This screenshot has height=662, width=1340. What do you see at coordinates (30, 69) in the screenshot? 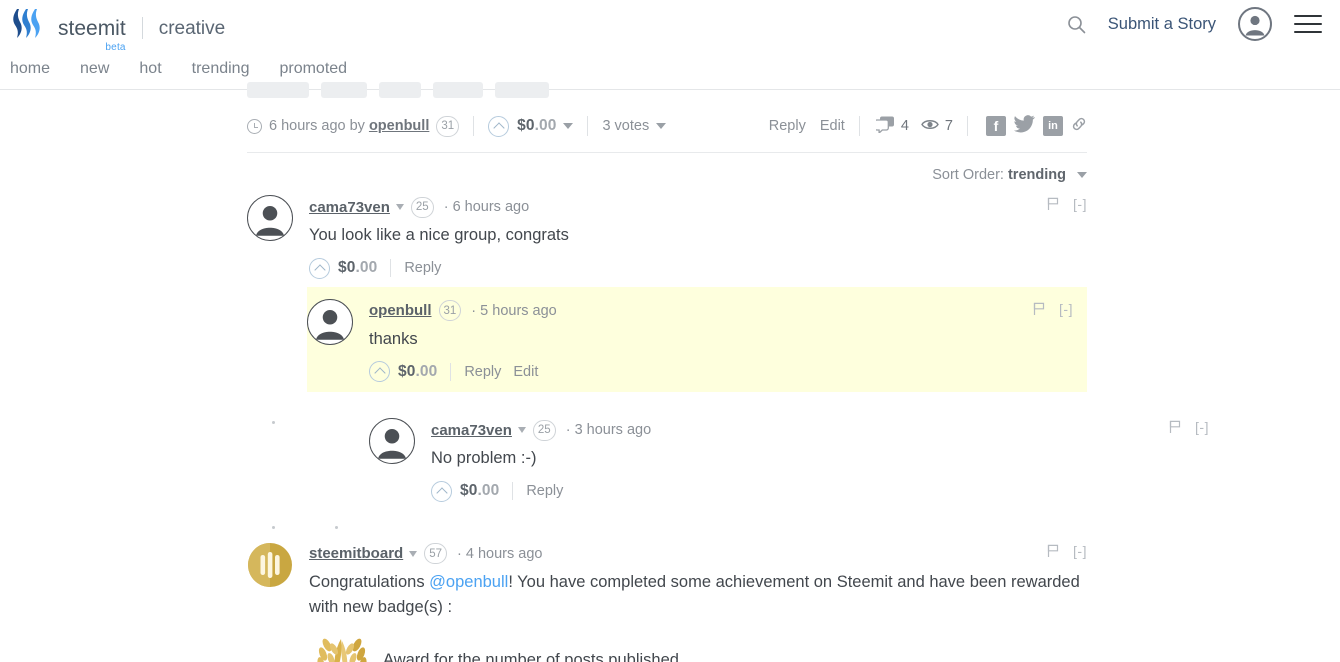
I see `subnav-item-home: home` at bounding box center [30, 69].